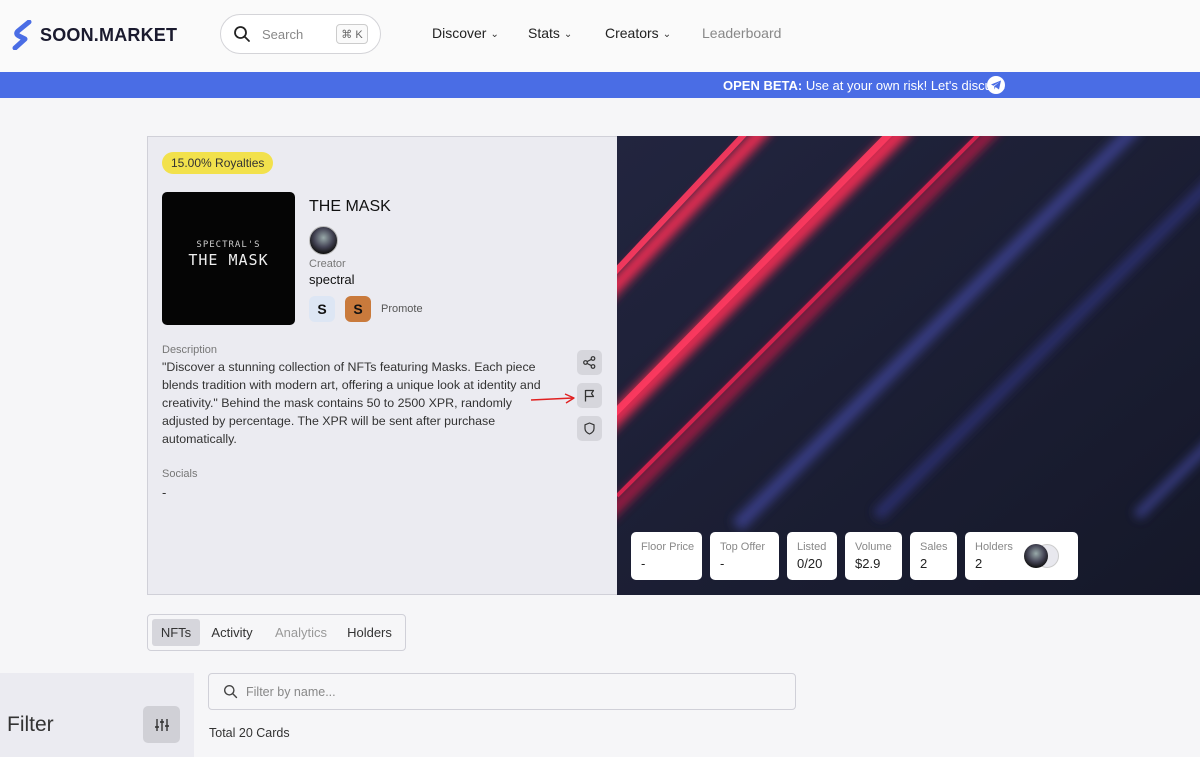 The width and height of the screenshot is (1200, 757). What do you see at coordinates (350, 206) in the screenshot?
I see `collection-title: THE MASK` at bounding box center [350, 206].